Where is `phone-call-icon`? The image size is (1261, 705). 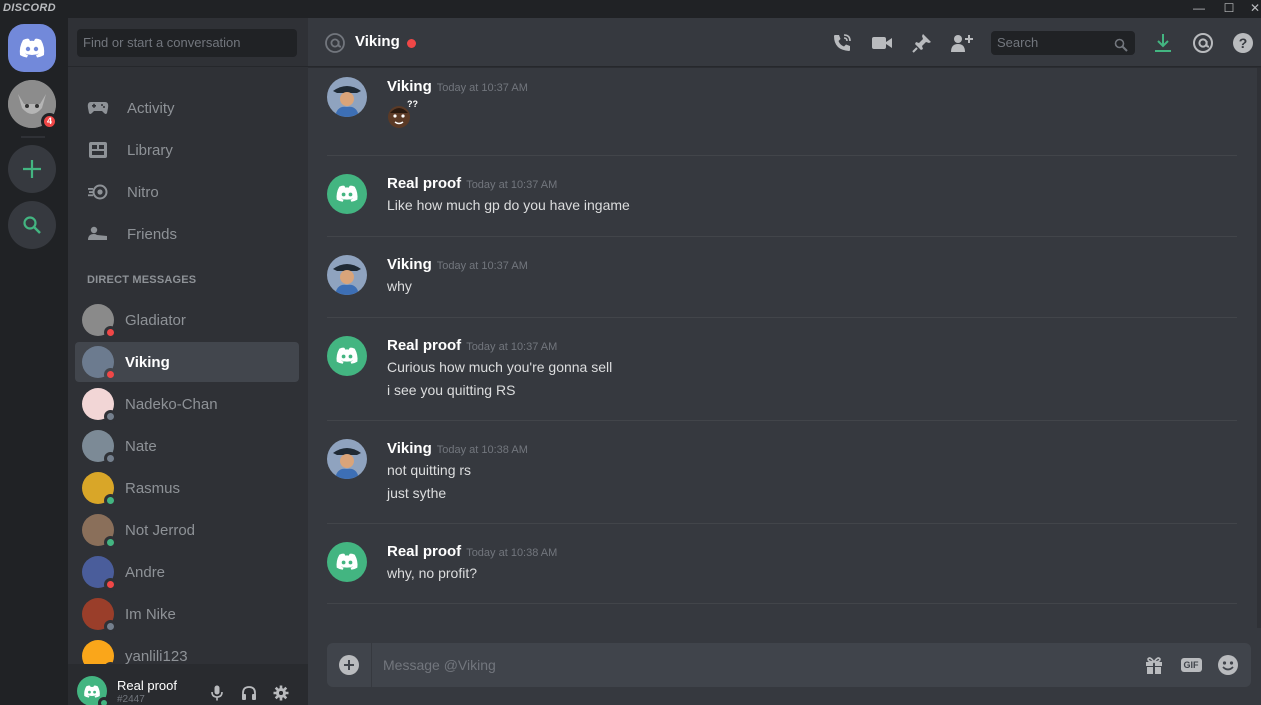 phone-call-icon is located at coordinates (842, 42).